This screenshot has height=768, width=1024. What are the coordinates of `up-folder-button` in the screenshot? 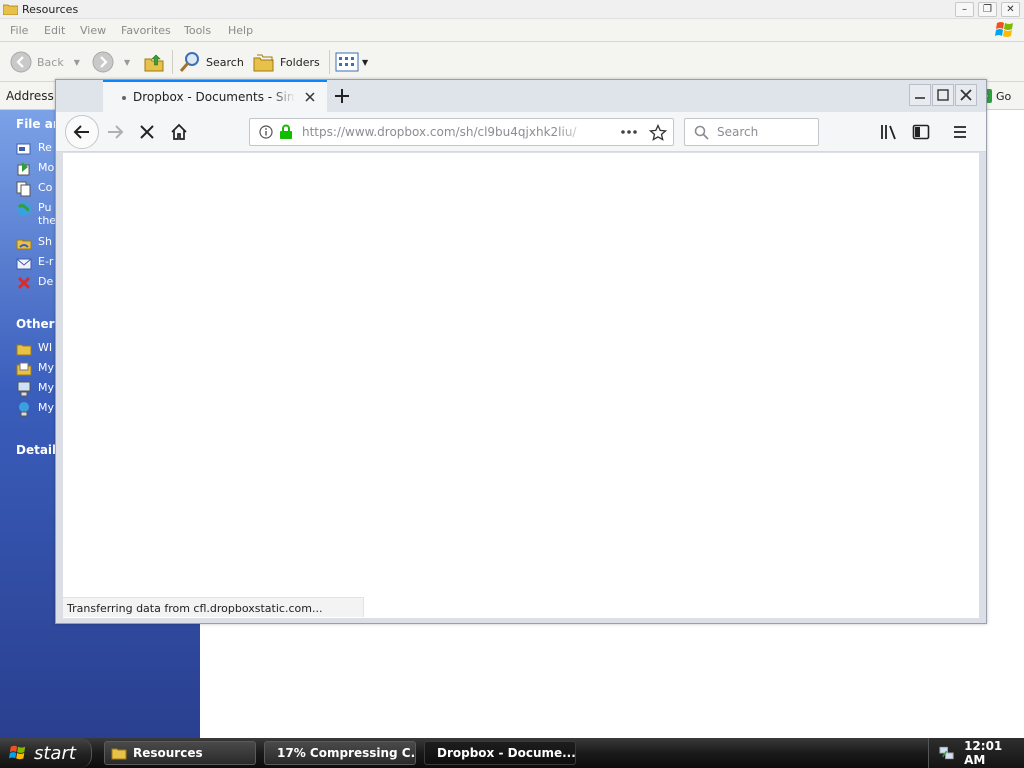 It's located at (154, 62).